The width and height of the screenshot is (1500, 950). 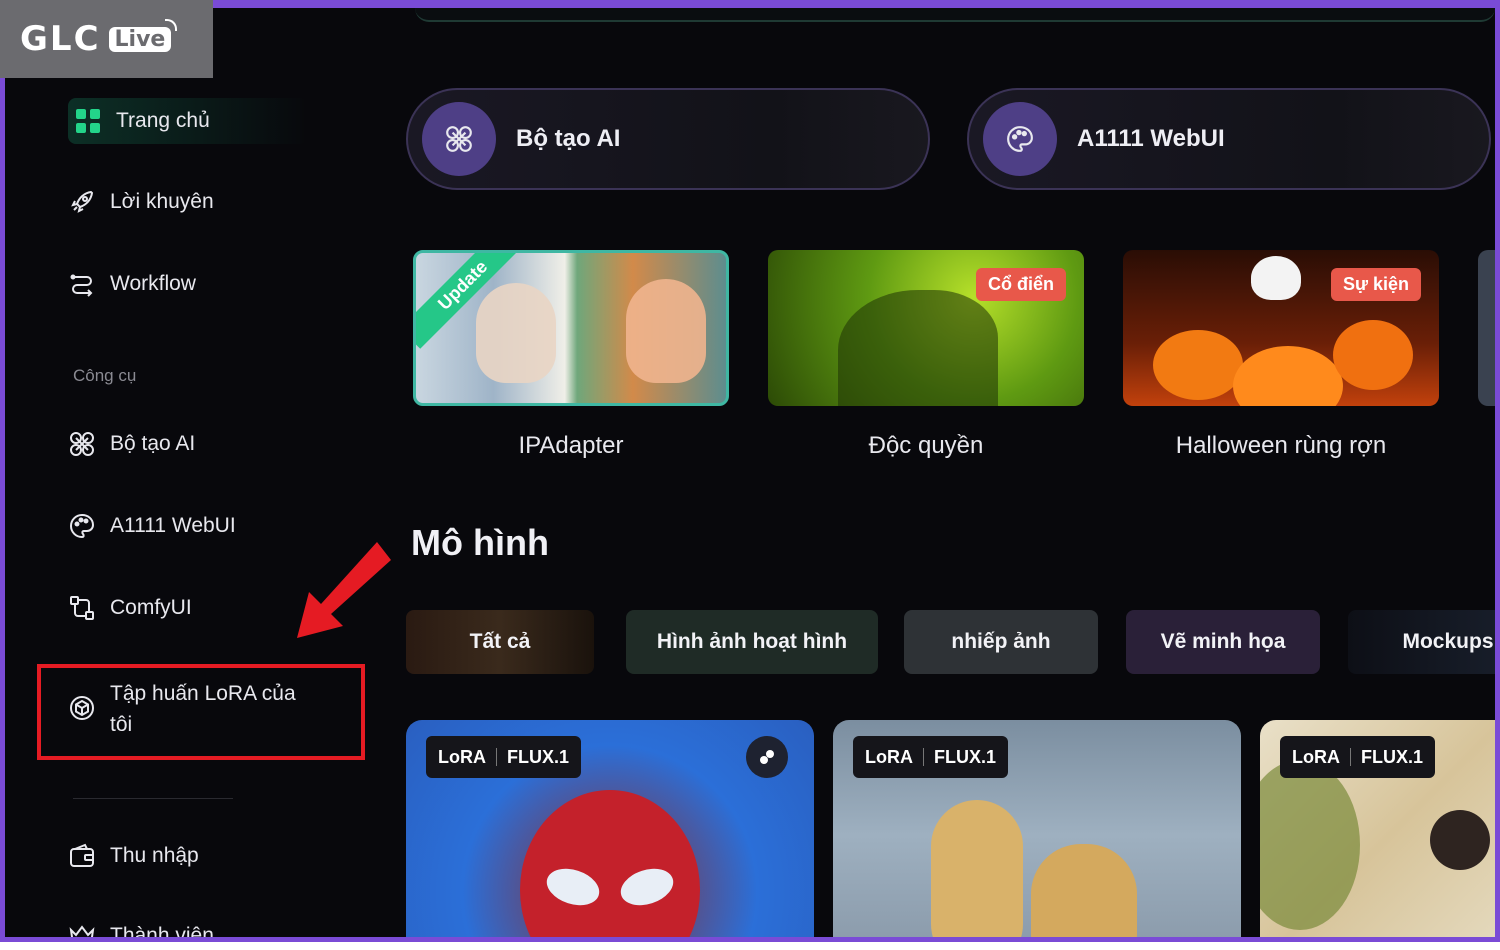 I want to click on filter-chip-illustration: Vẽ minh họa, so click(x=1223, y=642).